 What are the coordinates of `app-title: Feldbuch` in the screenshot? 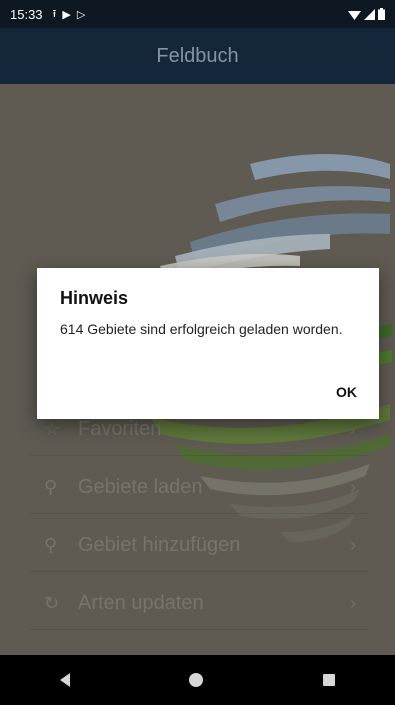 It's located at (197, 55).